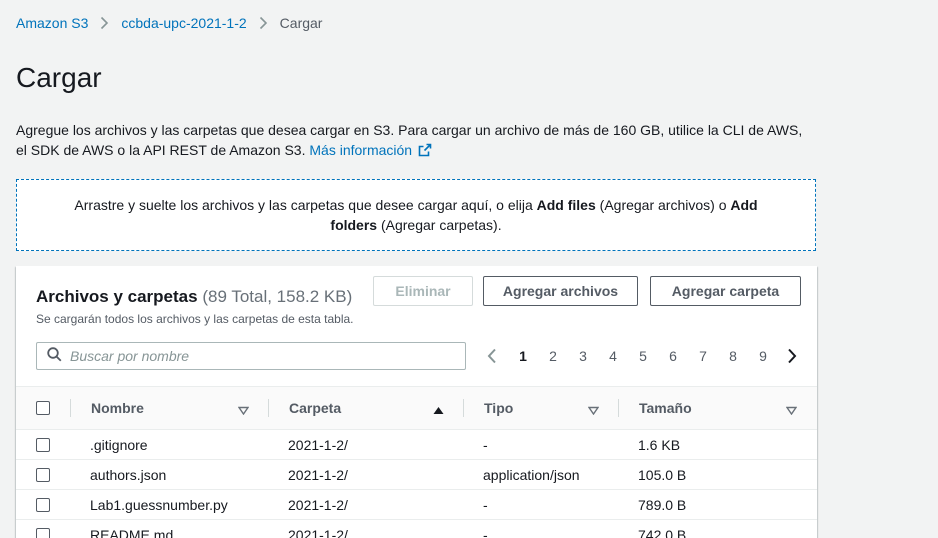 This screenshot has height=538, width=938. What do you see at coordinates (267, 356) in the screenshot?
I see `search-input` at bounding box center [267, 356].